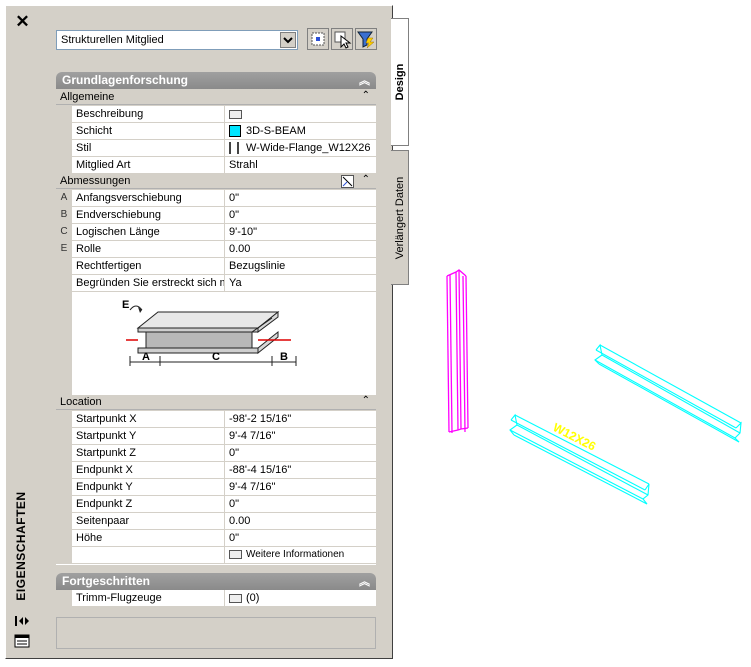 The width and height of the screenshot is (751, 667). I want to click on cyan-beam-upper, so click(668, 393).